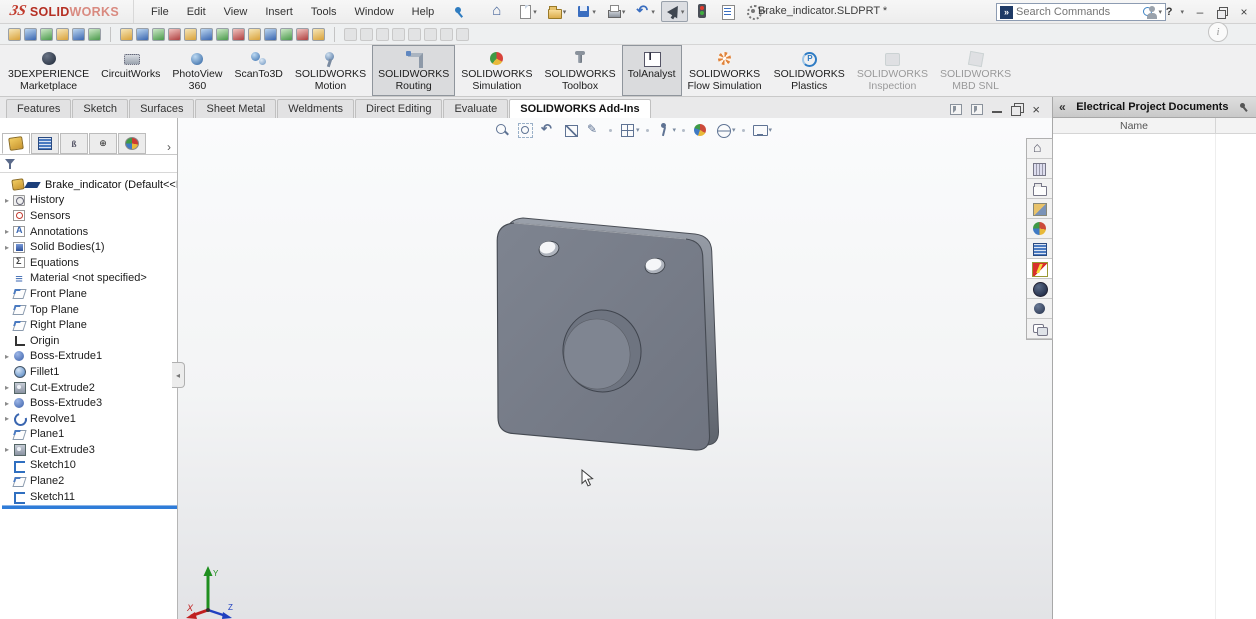  What do you see at coordinates (160, 12) in the screenshot?
I see `menu-item: File` at bounding box center [160, 12].